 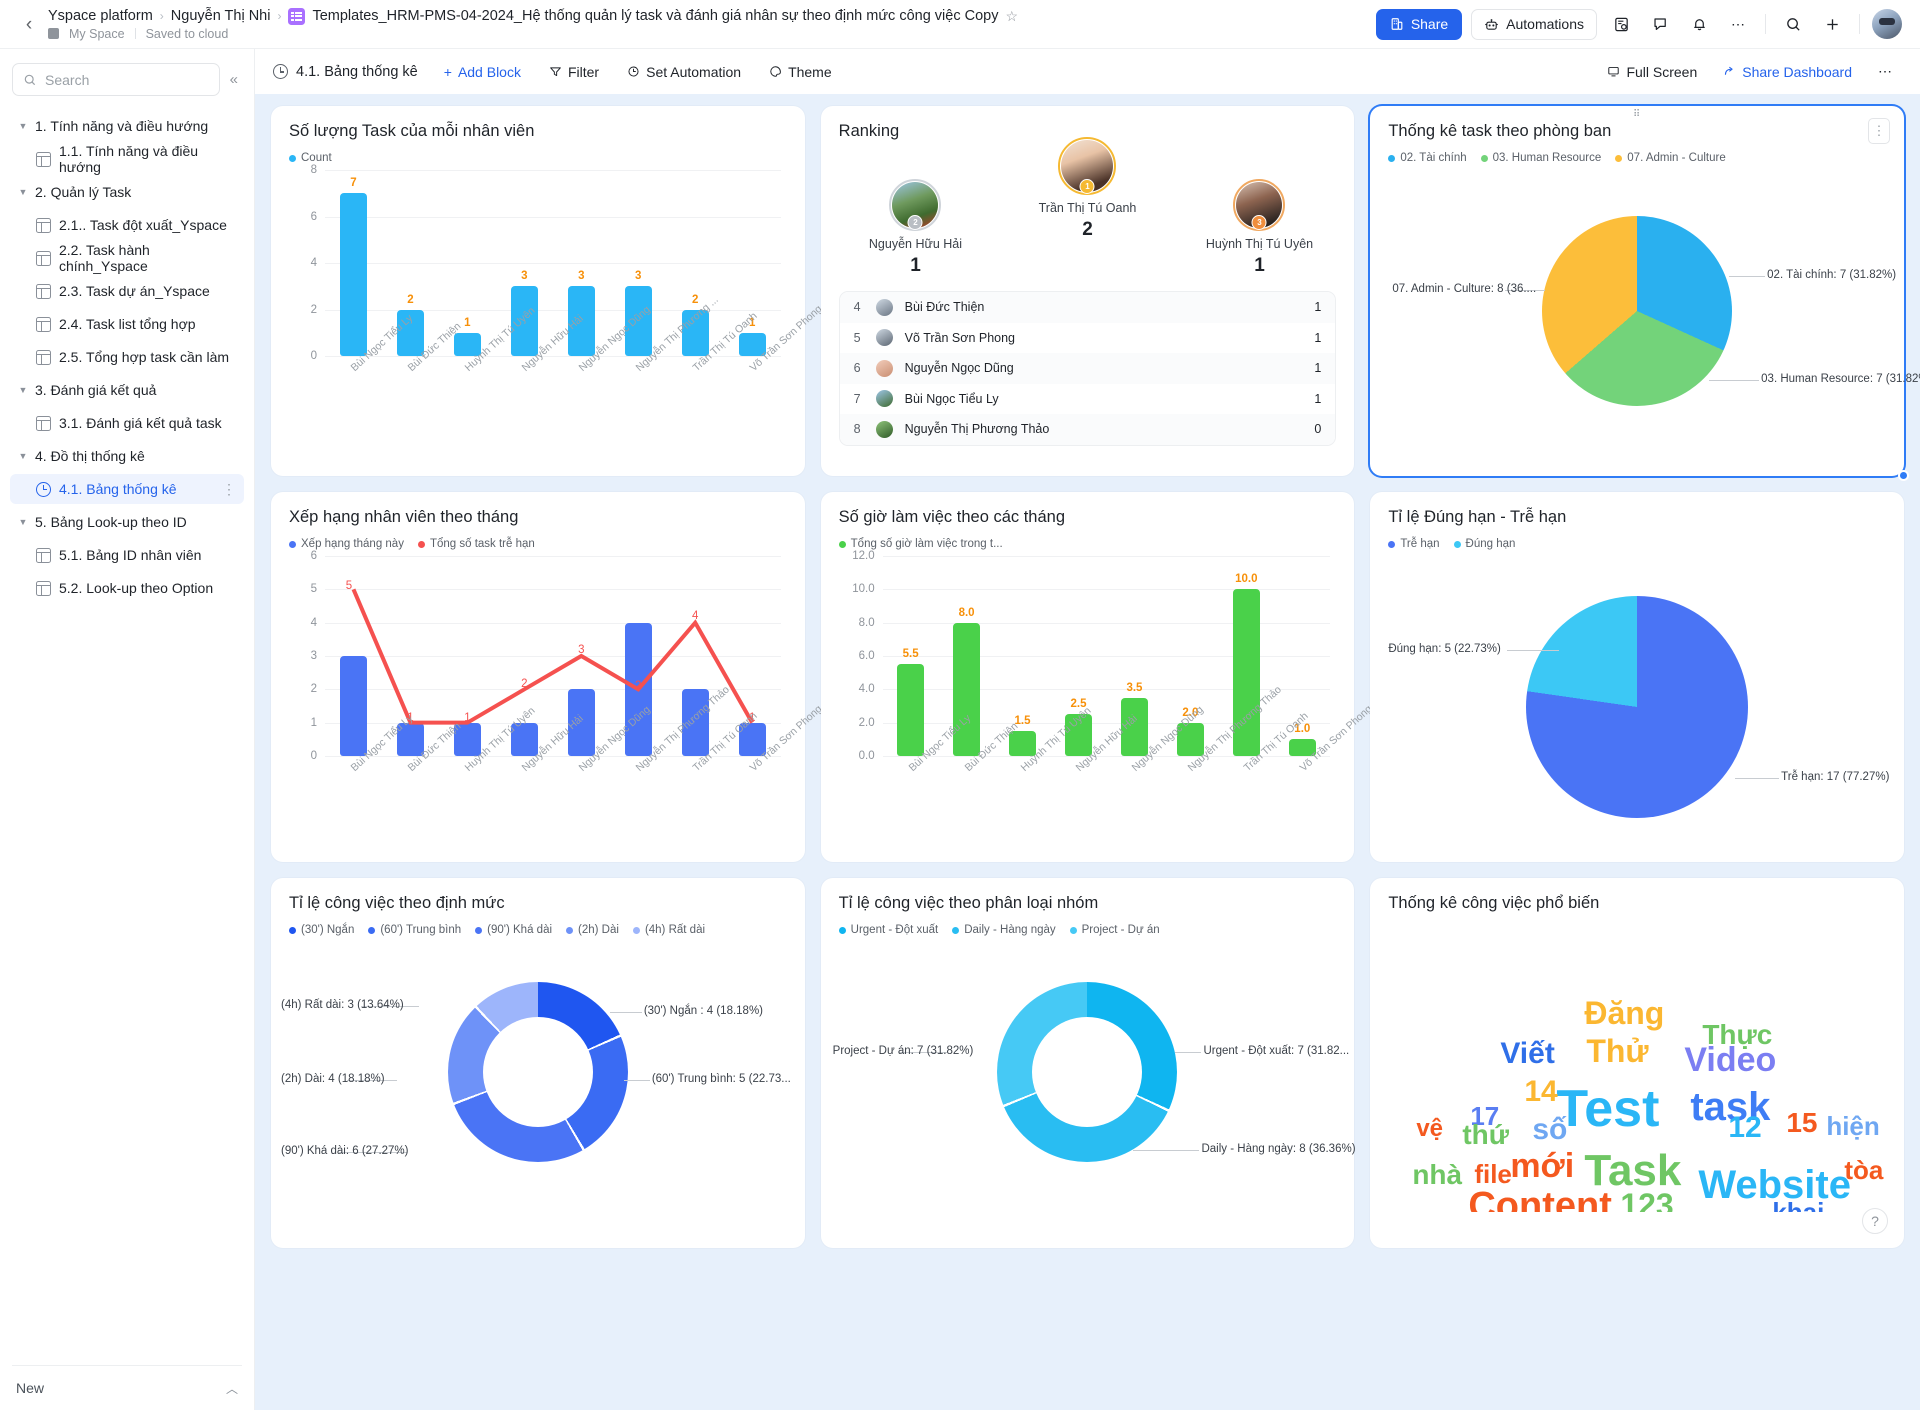 I want to click on y-tick: 0.0, so click(x=866, y=756).